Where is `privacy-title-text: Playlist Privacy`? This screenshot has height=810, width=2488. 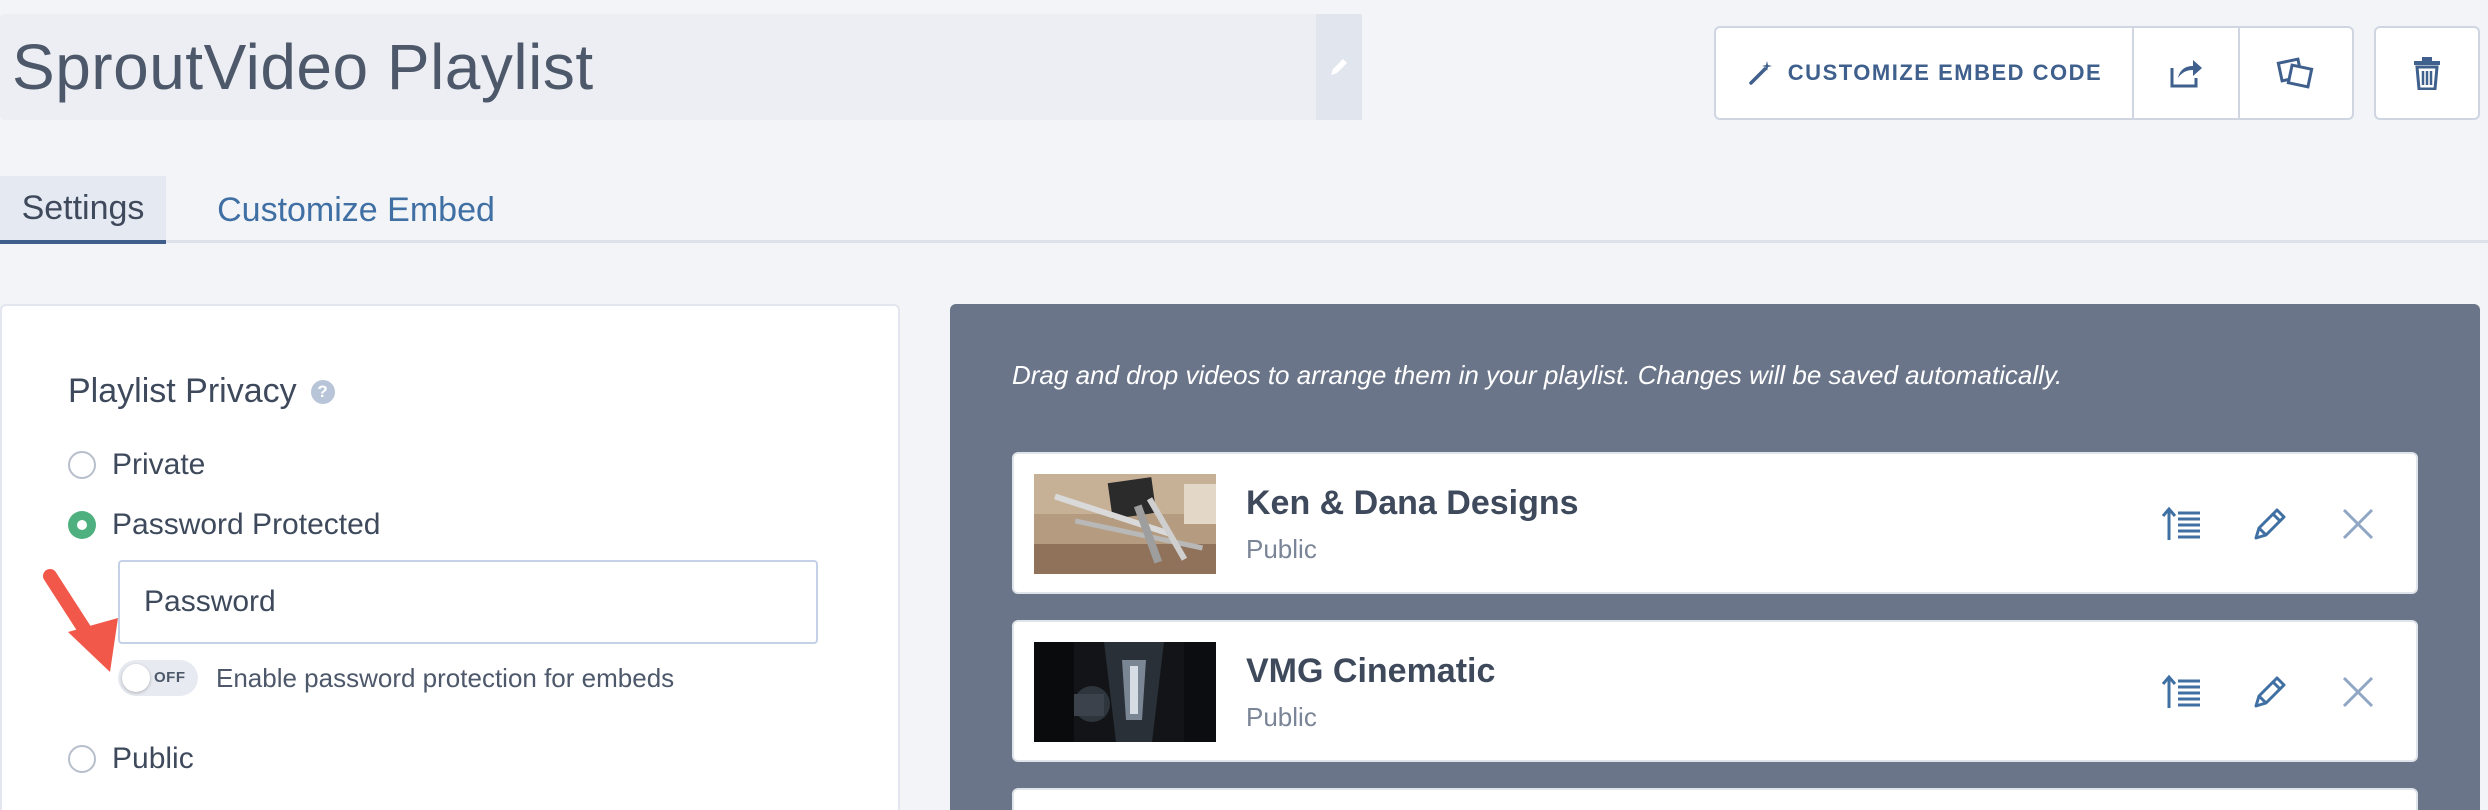
privacy-title-text: Playlist Privacy is located at coordinates (182, 391).